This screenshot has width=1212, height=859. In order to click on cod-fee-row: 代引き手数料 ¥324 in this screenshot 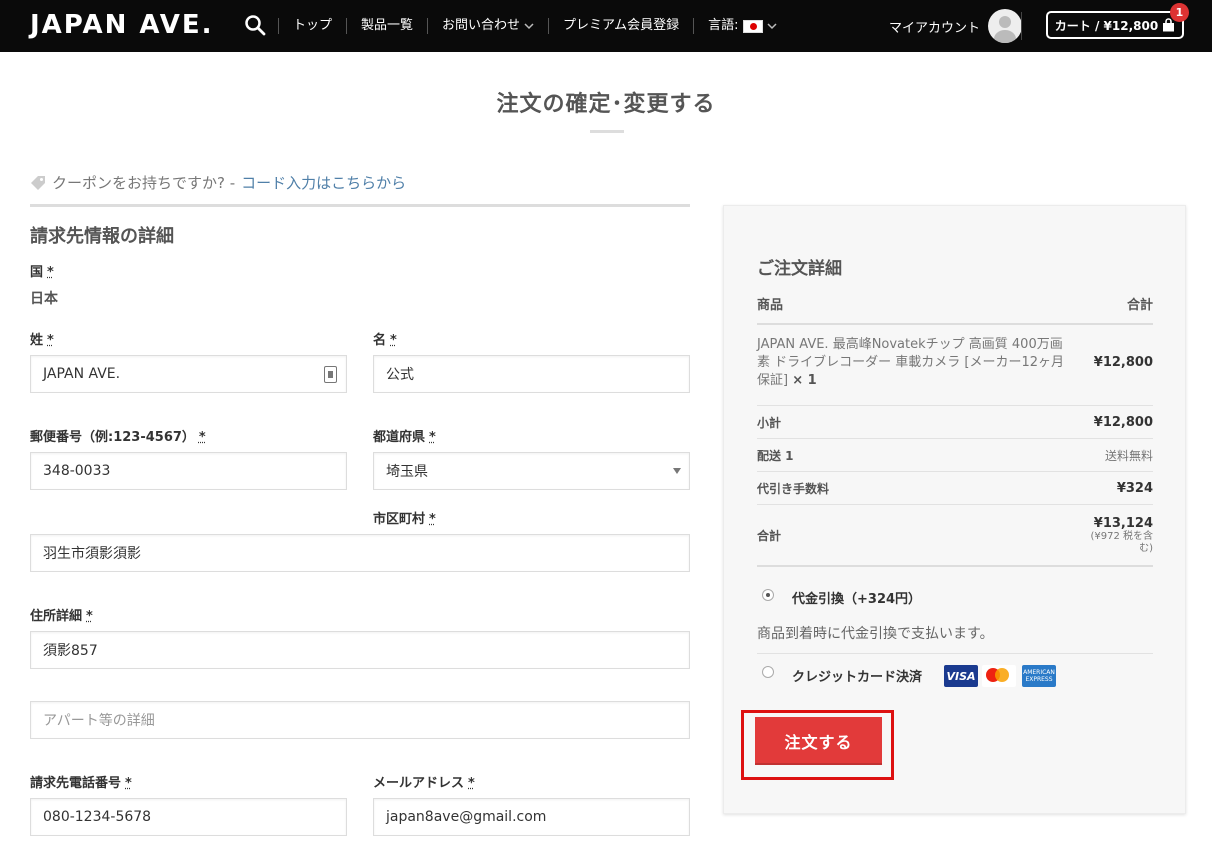, I will do `click(955, 488)`.